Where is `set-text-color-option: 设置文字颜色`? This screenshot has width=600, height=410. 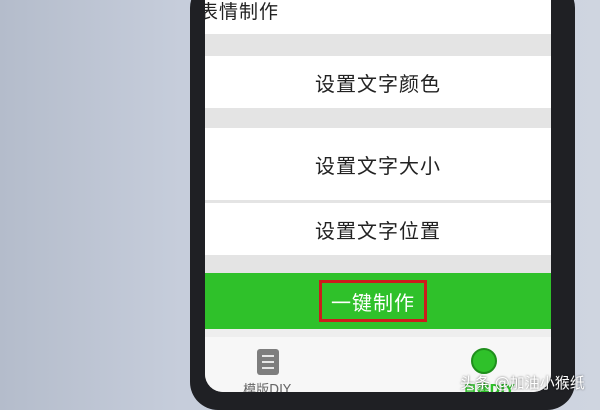 set-text-color-option: 设置文字颜色 is located at coordinates (378, 82).